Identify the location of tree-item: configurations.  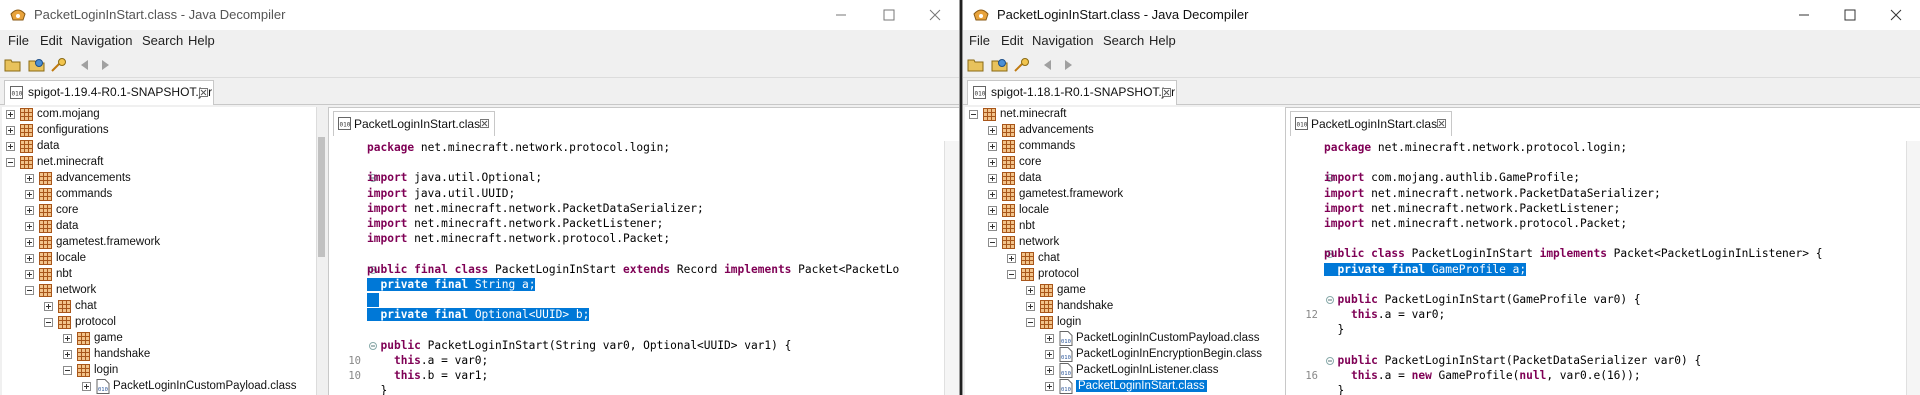
(159, 131).